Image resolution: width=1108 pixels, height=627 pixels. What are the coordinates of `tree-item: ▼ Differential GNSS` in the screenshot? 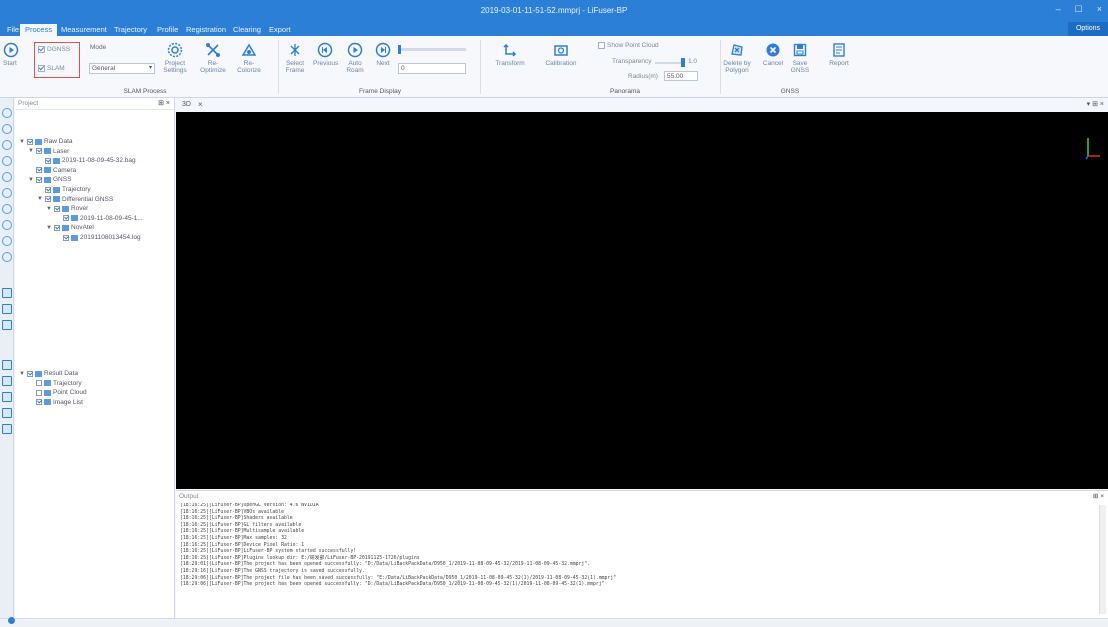 It's located at (75, 199).